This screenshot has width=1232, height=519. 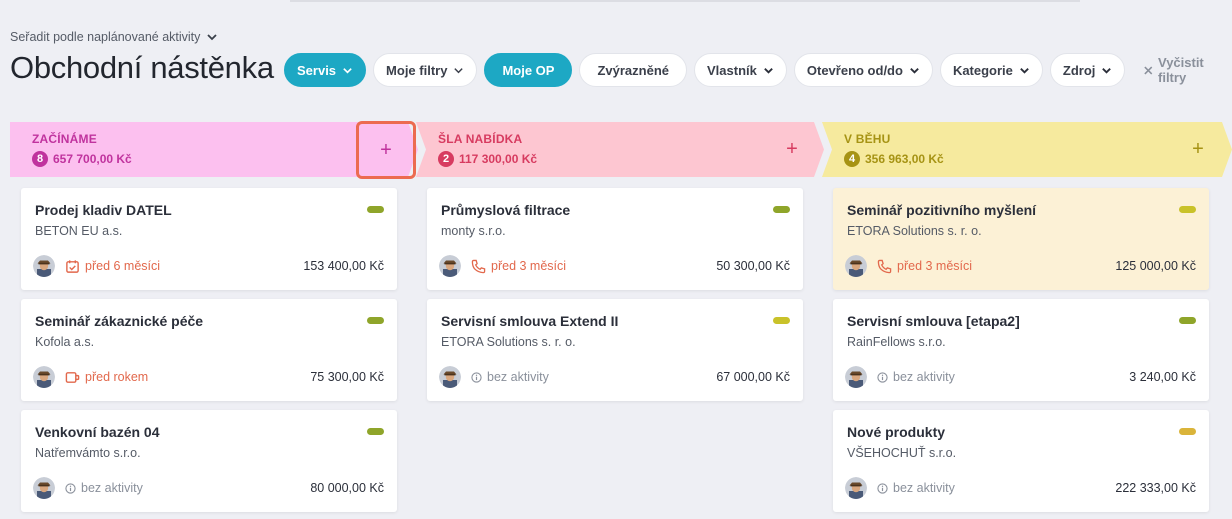 What do you see at coordinates (1155, 266) in the screenshot?
I see `deal-amount: 125 000,00 Kč` at bounding box center [1155, 266].